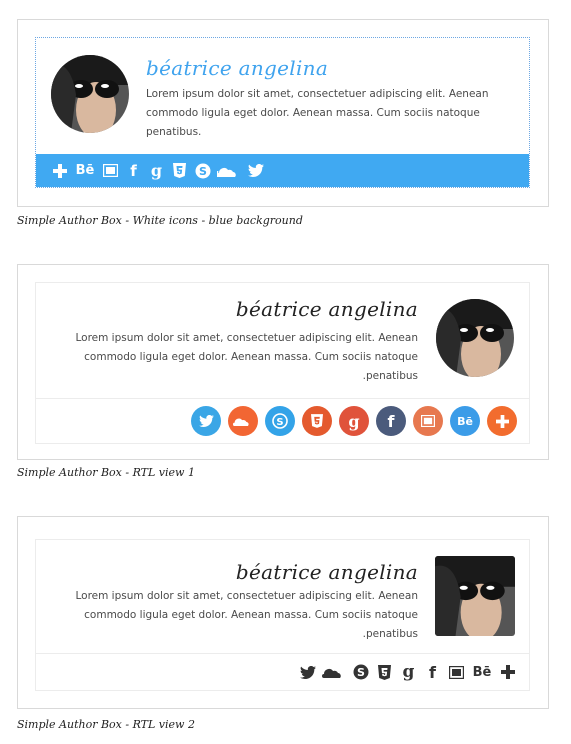  What do you see at coordinates (106, 472) in the screenshot?
I see `caption-2: Simple Author Box - RTL view 1` at bounding box center [106, 472].